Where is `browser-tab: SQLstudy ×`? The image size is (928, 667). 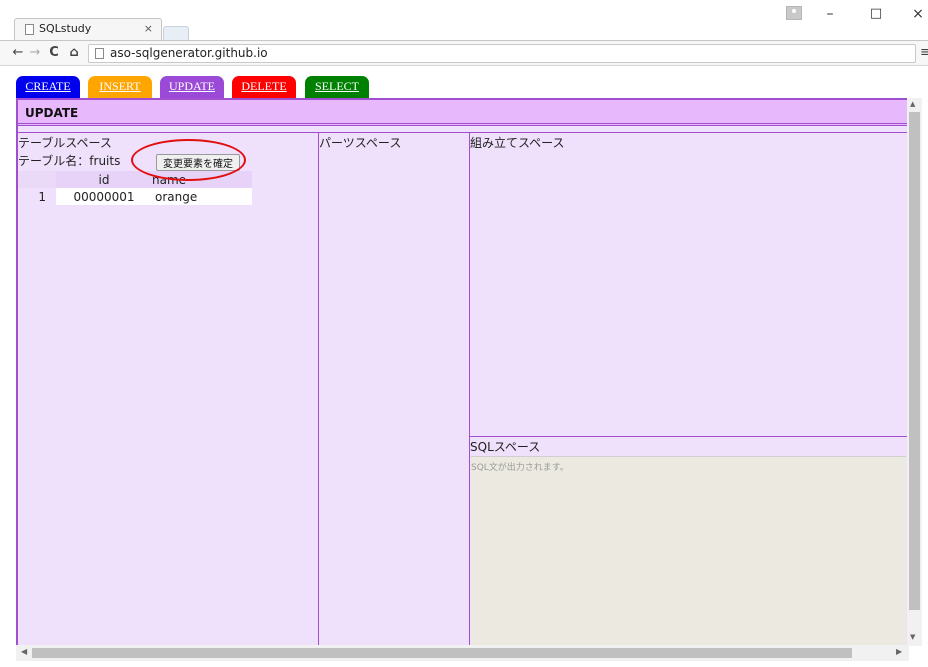 browser-tab: SQLstudy × is located at coordinates (88, 29).